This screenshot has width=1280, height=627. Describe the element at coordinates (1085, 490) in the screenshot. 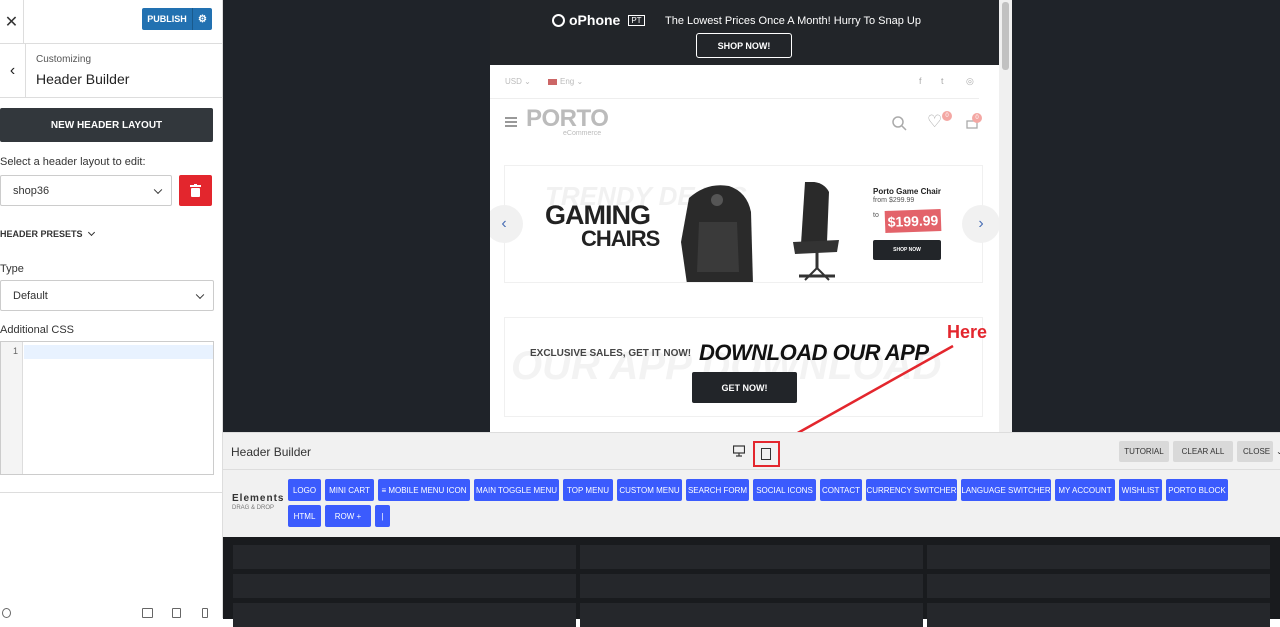

I see `element-my-account: MY ACCOUNT` at that location.